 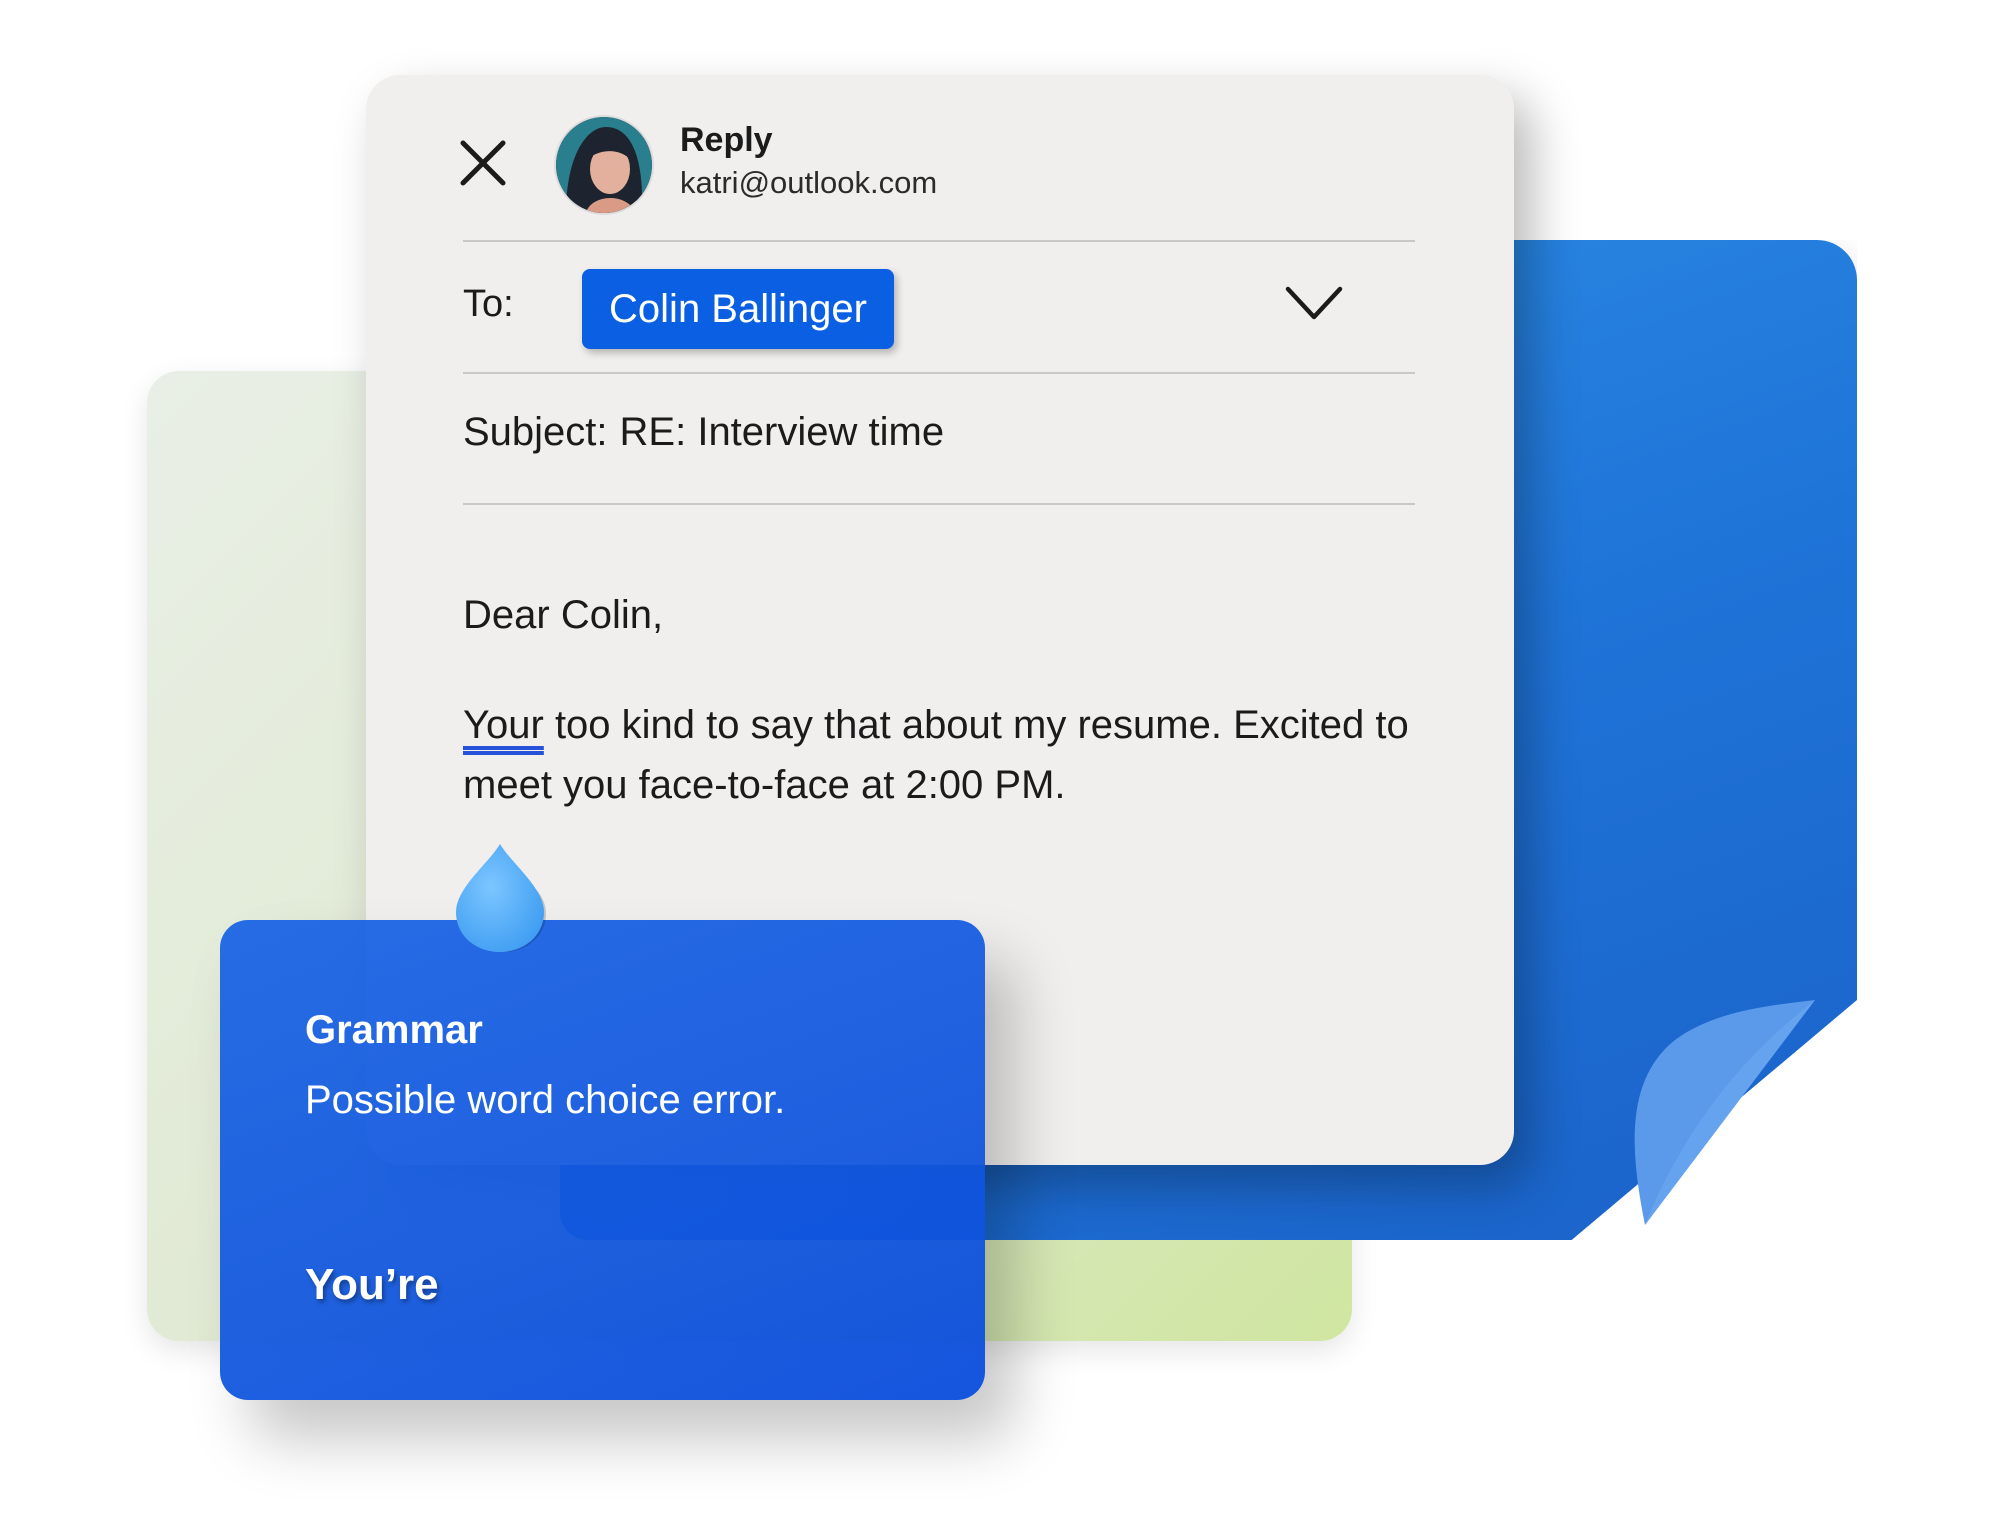 I want to click on chevron-down-icon, so click(x=1314, y=304).